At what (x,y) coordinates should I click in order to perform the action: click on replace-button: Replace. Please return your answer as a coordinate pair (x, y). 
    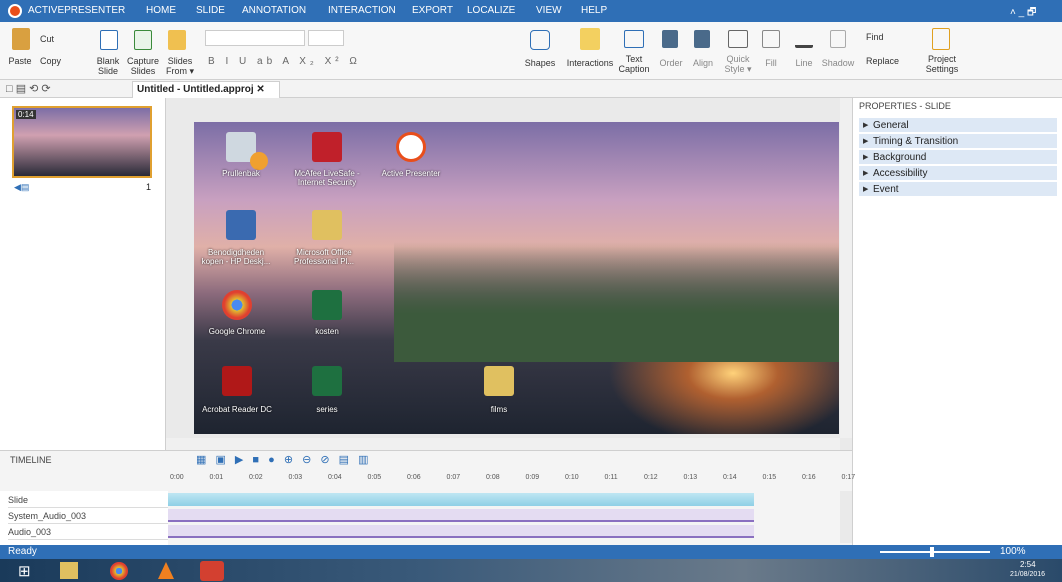
    Looking at the image, I should click on (891, 61).